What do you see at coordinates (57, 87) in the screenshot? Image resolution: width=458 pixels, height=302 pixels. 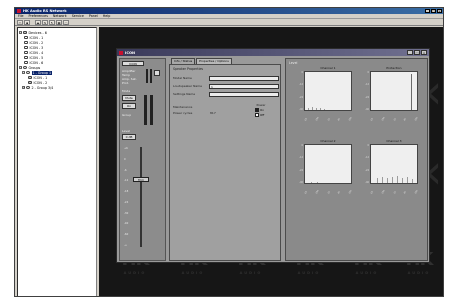 I see `tree-group-item: + 2 - Group 3/4` at bounding box center [57, 87].